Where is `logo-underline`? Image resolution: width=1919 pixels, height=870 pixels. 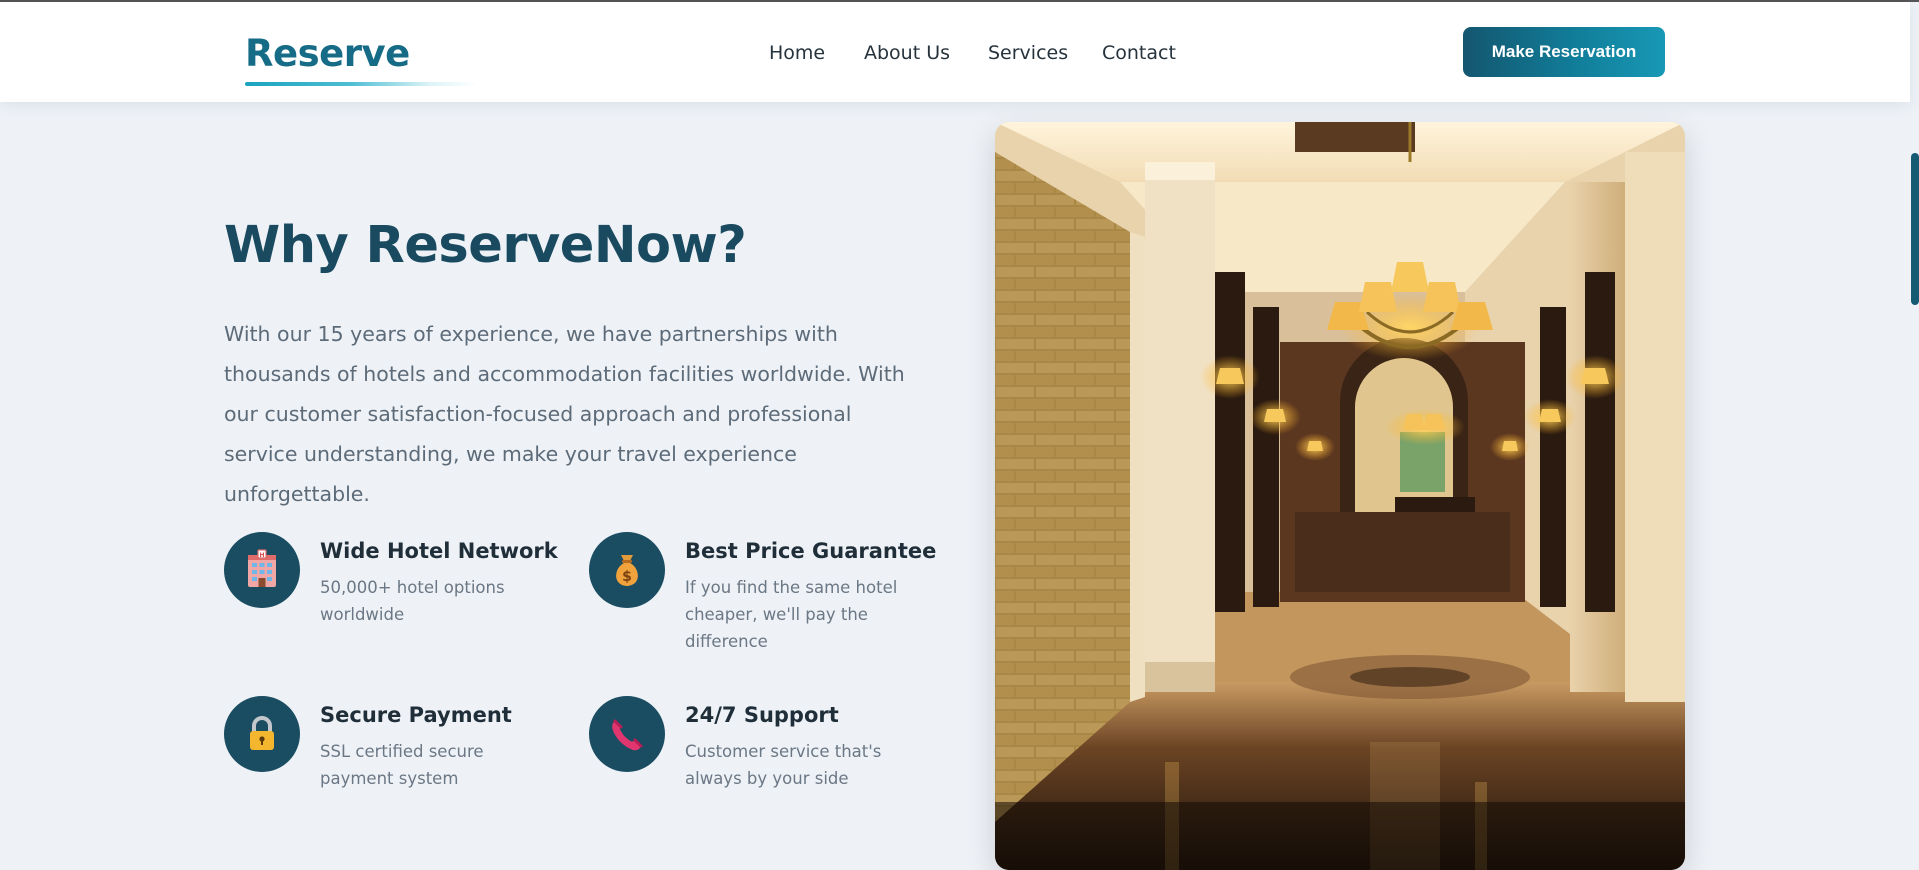 logo-underline is located at coordinates (361, 84).